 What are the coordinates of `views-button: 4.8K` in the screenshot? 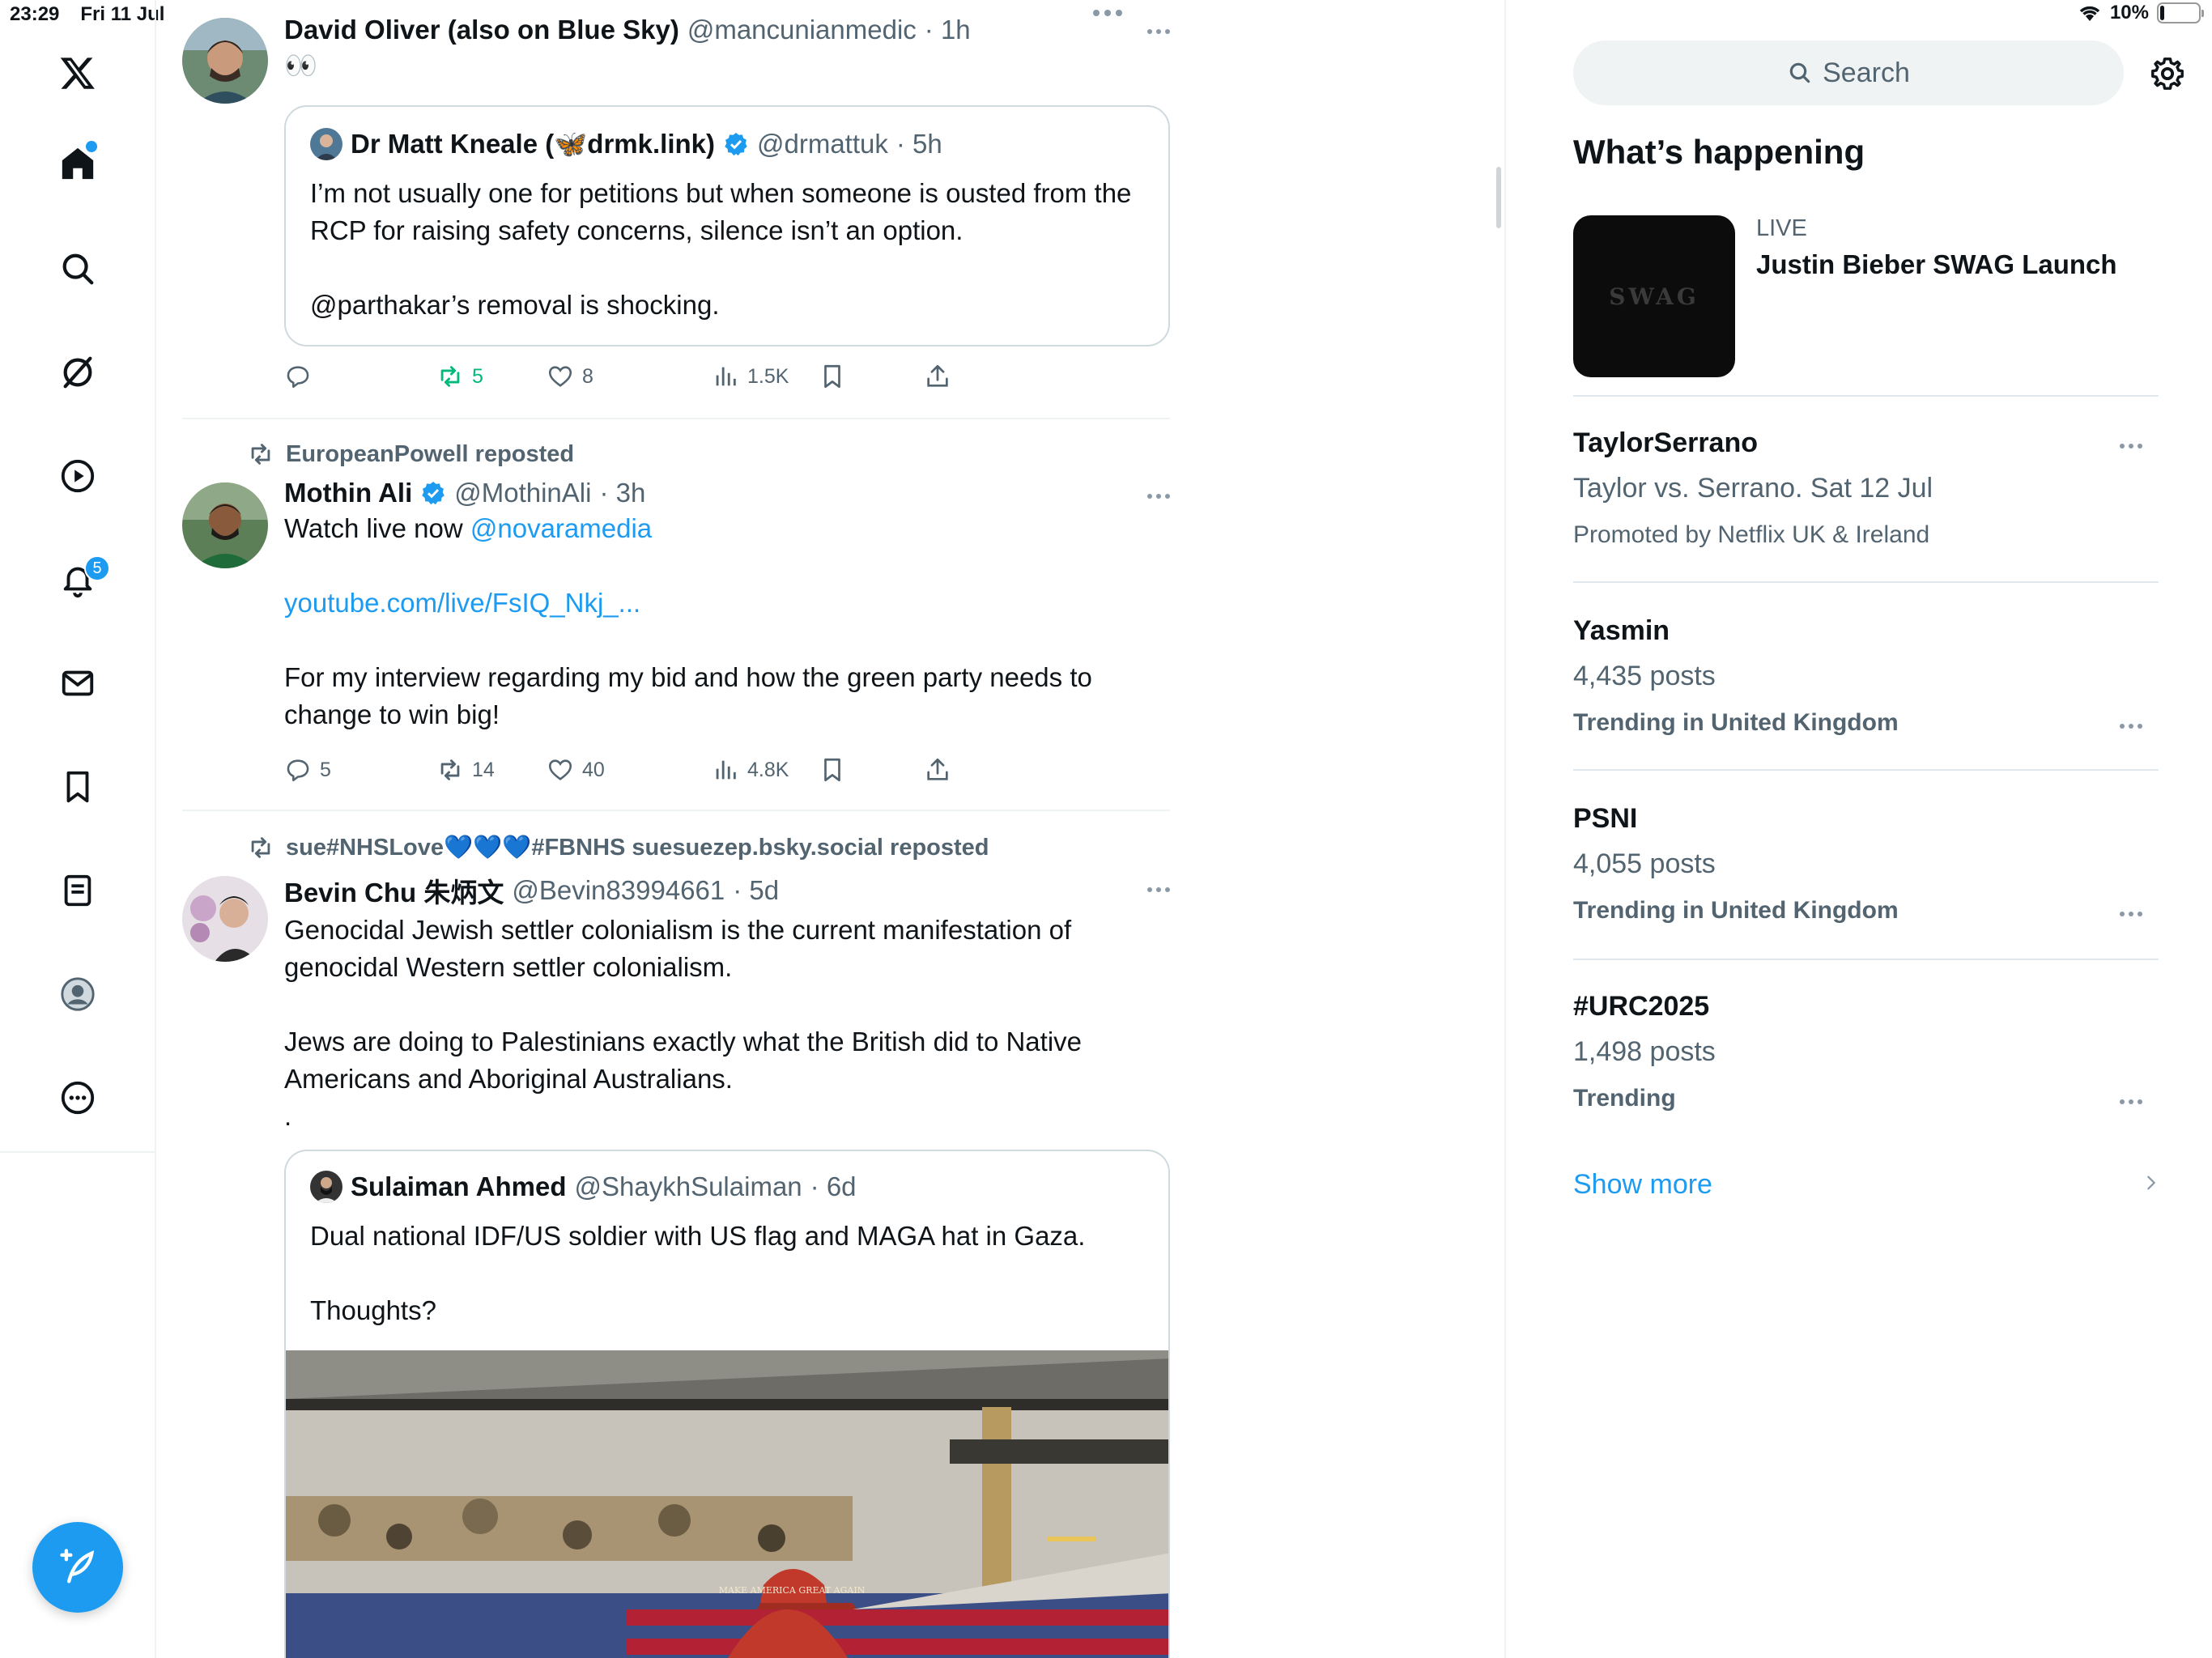 It's located at (751, 770).